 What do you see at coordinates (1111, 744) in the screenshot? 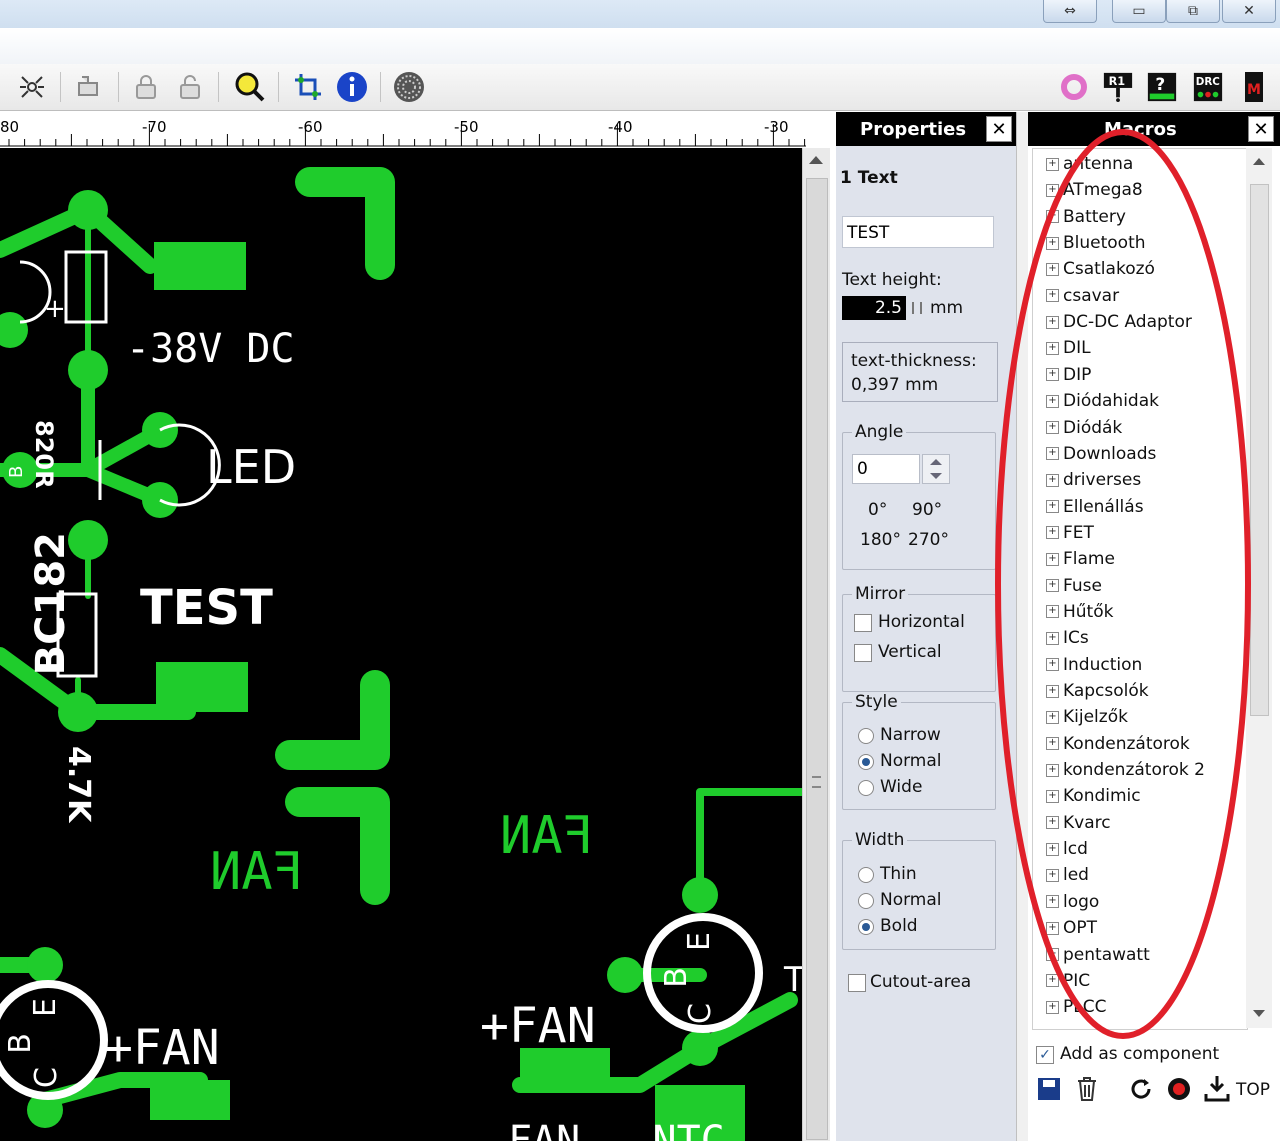
I see `macro-tree-item: + Kondenzátorok` at bounding box center [1111, 744].